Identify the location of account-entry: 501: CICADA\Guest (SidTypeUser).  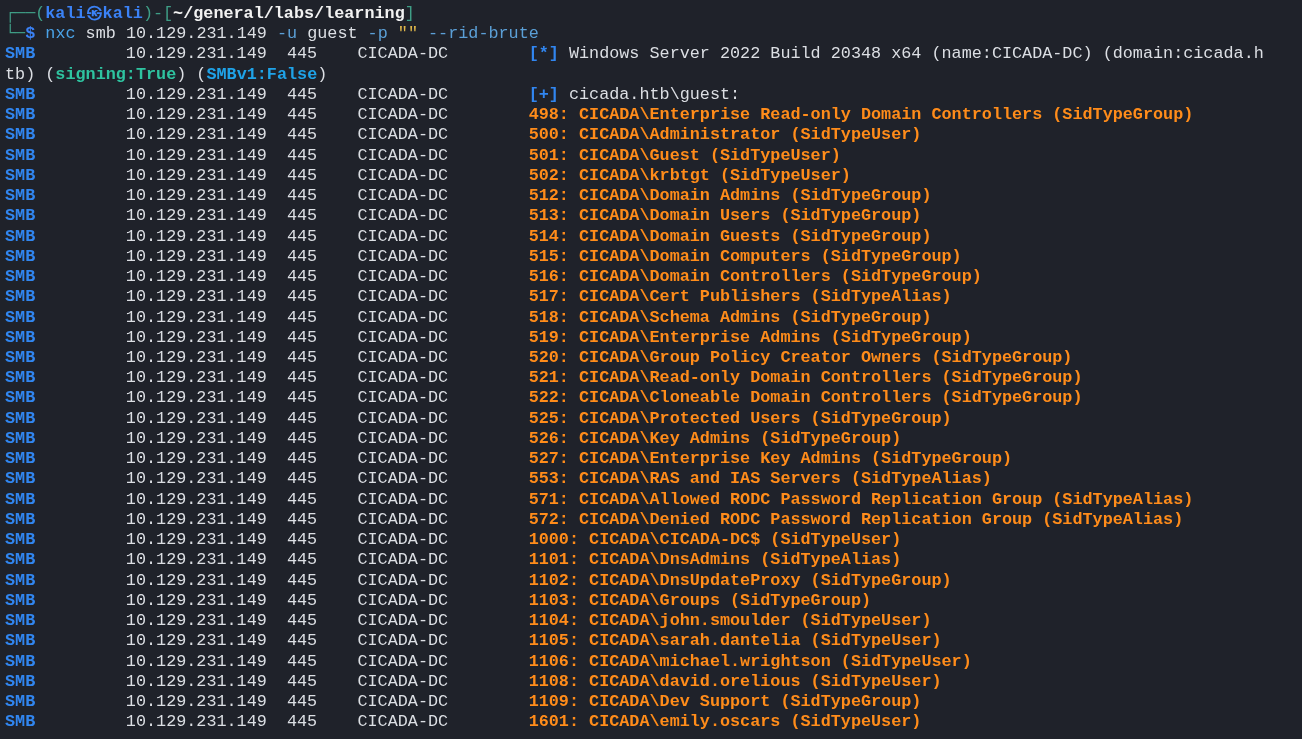
(684, 155).